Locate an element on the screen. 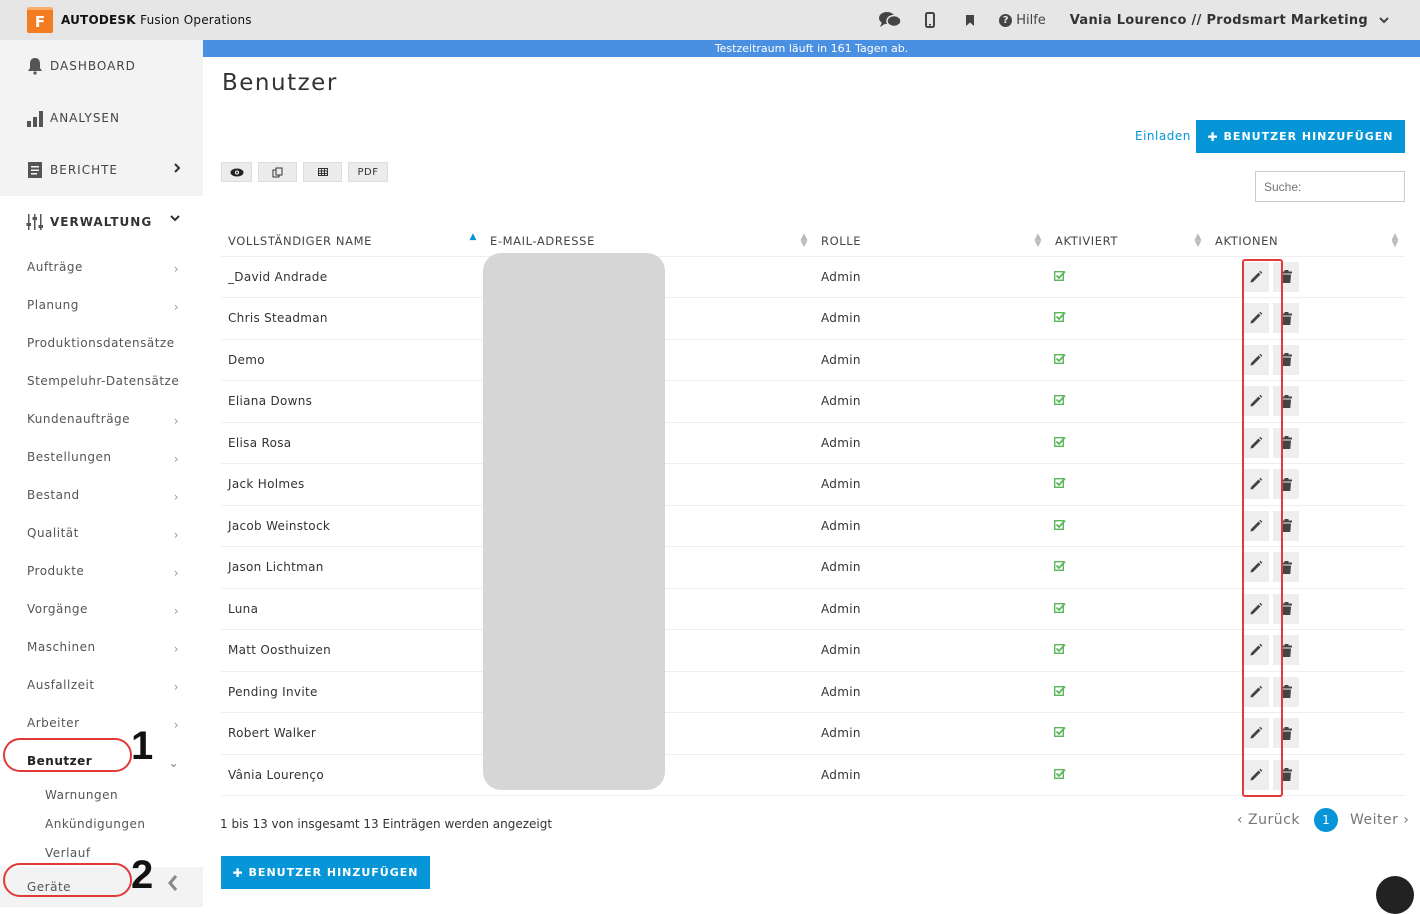 The width and height of the screenshot is (1420, 914). table-row: Vânia Lourenço Admin is located at coordinates (813, 775).